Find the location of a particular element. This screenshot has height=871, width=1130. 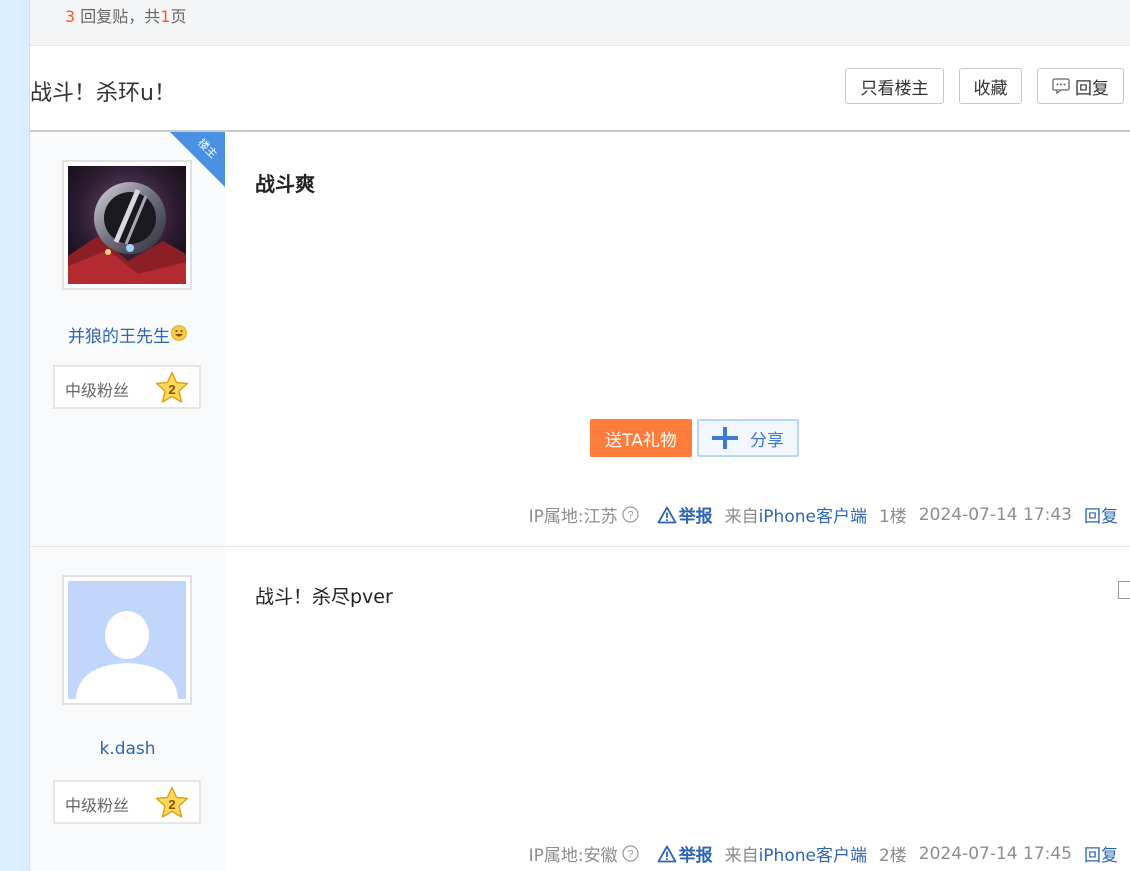

favorite-label: 收藏 is located at coordinates (990, 88).